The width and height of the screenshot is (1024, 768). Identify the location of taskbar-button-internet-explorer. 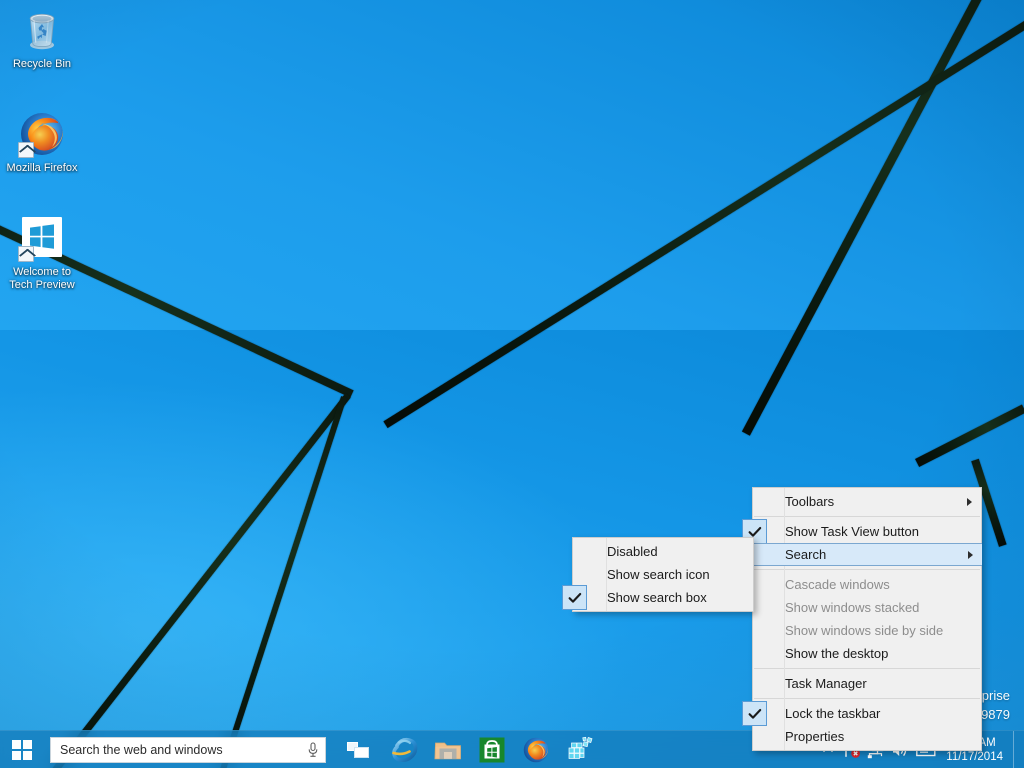
(404, 749).